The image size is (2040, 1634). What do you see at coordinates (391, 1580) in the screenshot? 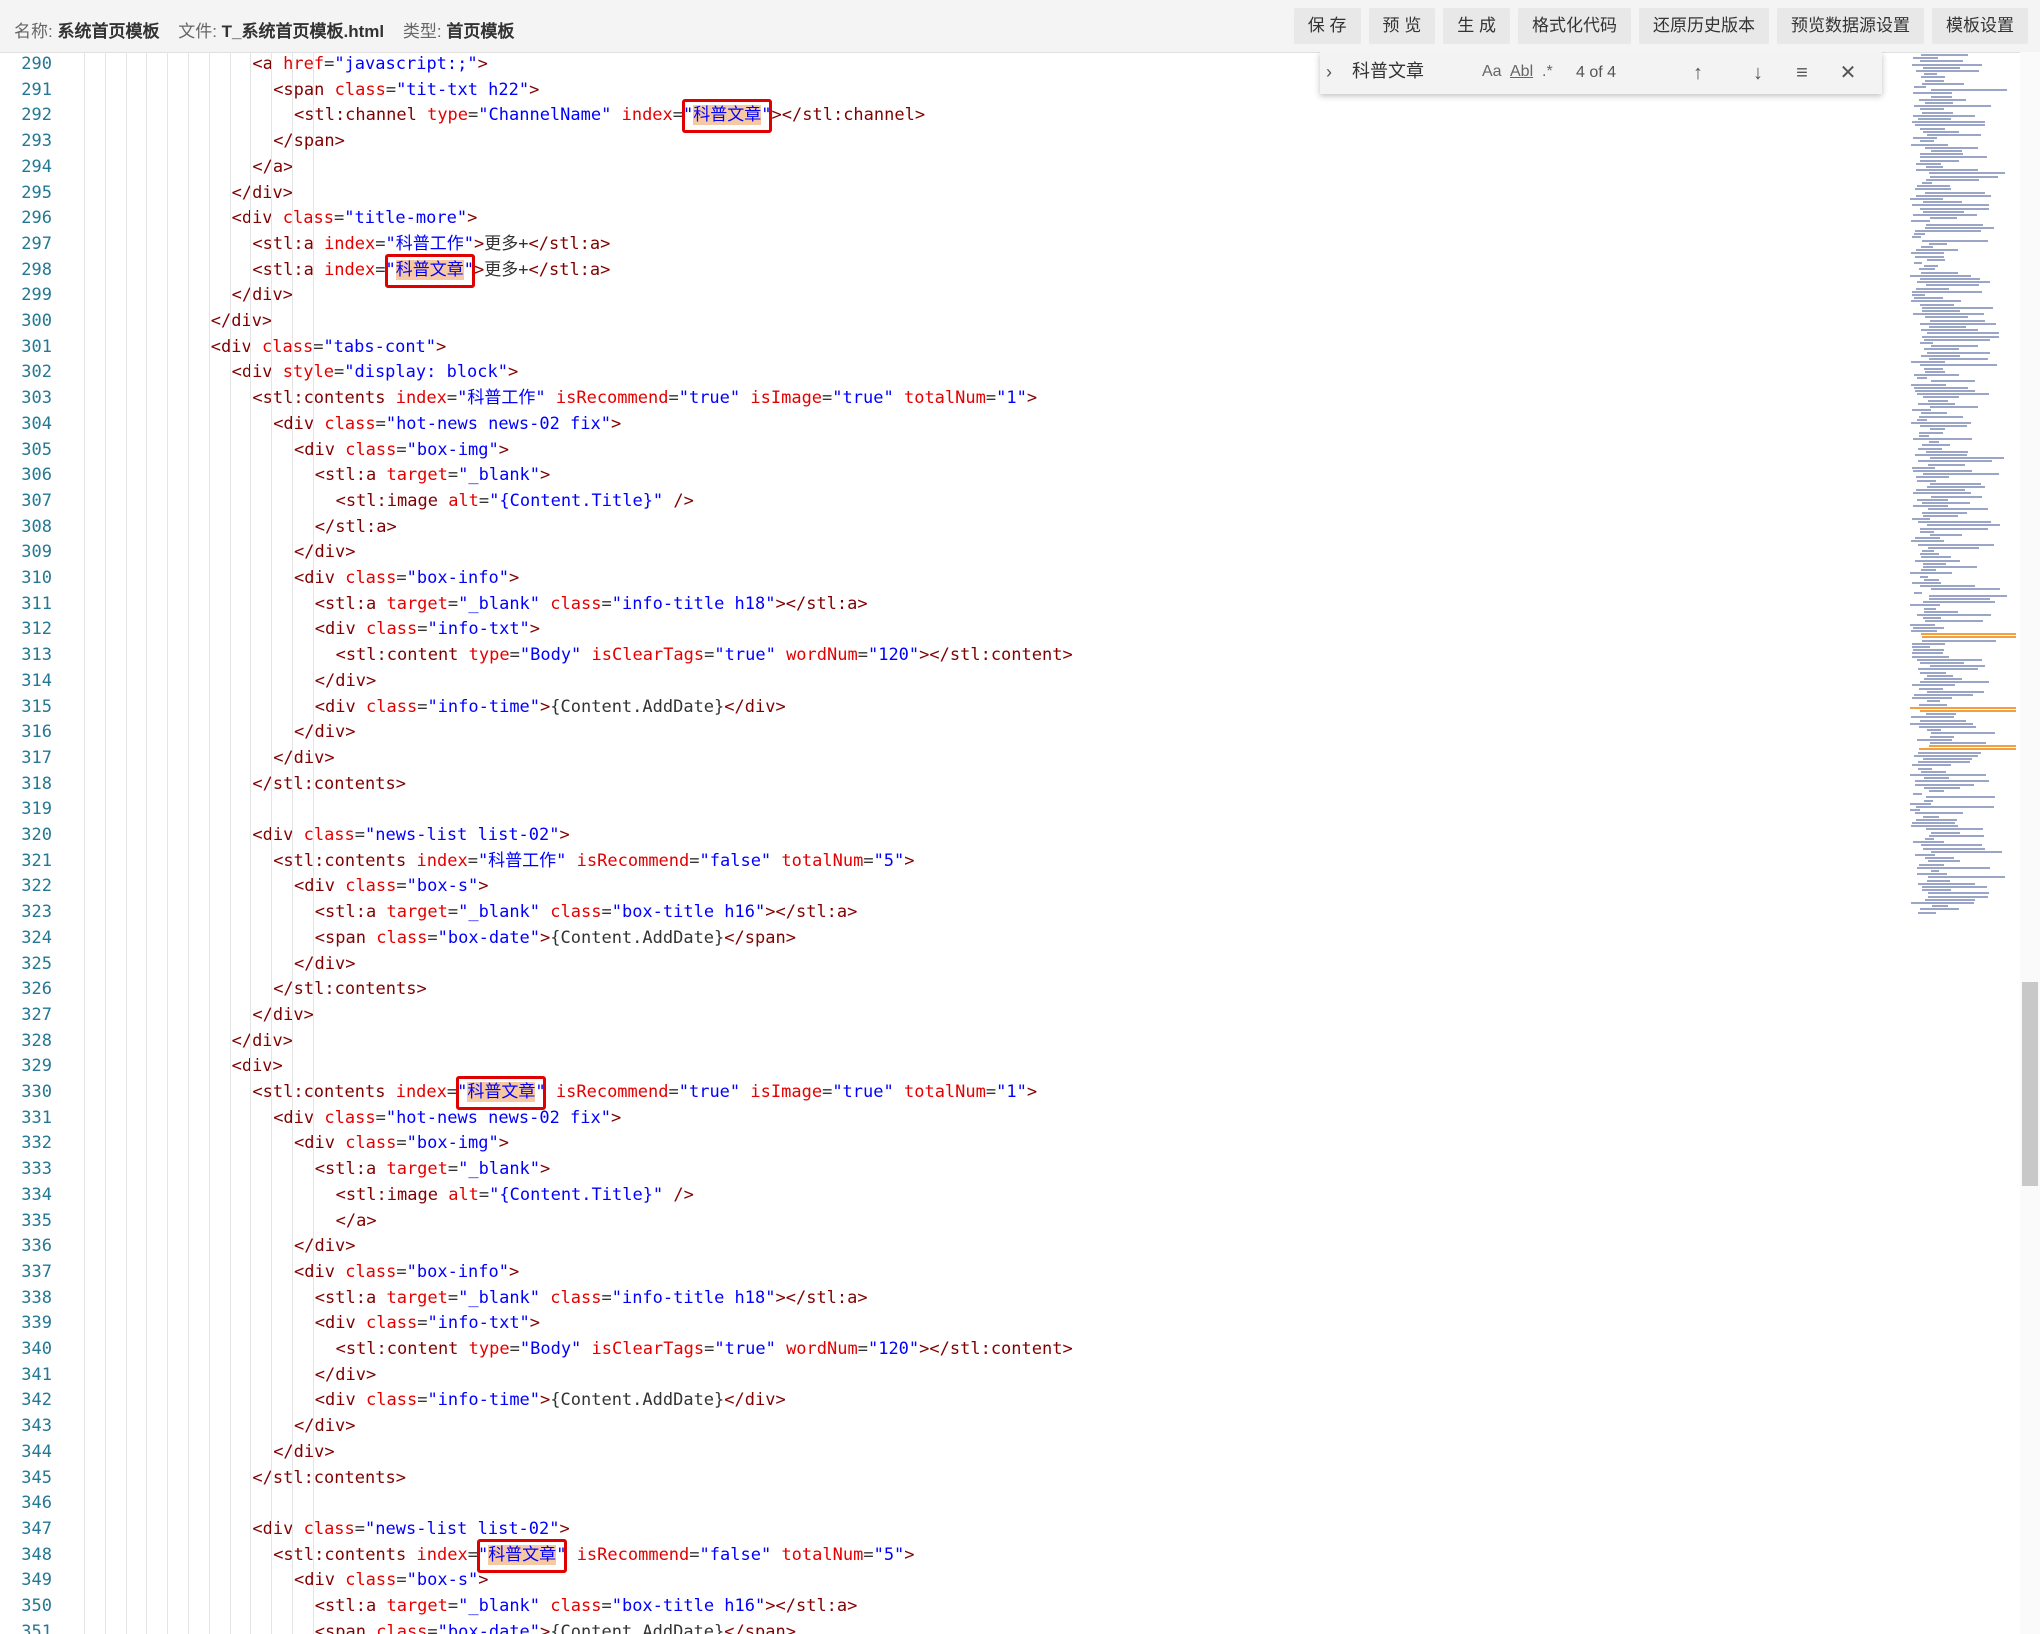
I see `code-line: <div class="box-s">` at bounding box center [391, 1580].